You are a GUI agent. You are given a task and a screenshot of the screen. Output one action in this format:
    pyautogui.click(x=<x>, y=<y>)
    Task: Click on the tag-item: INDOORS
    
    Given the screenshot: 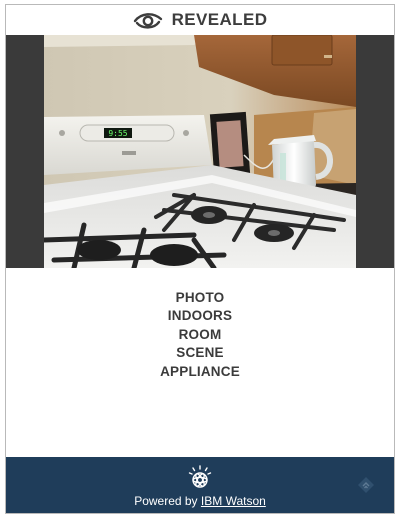 What is the action you would take?
    pyautogui.click(x=200, y=316)
    